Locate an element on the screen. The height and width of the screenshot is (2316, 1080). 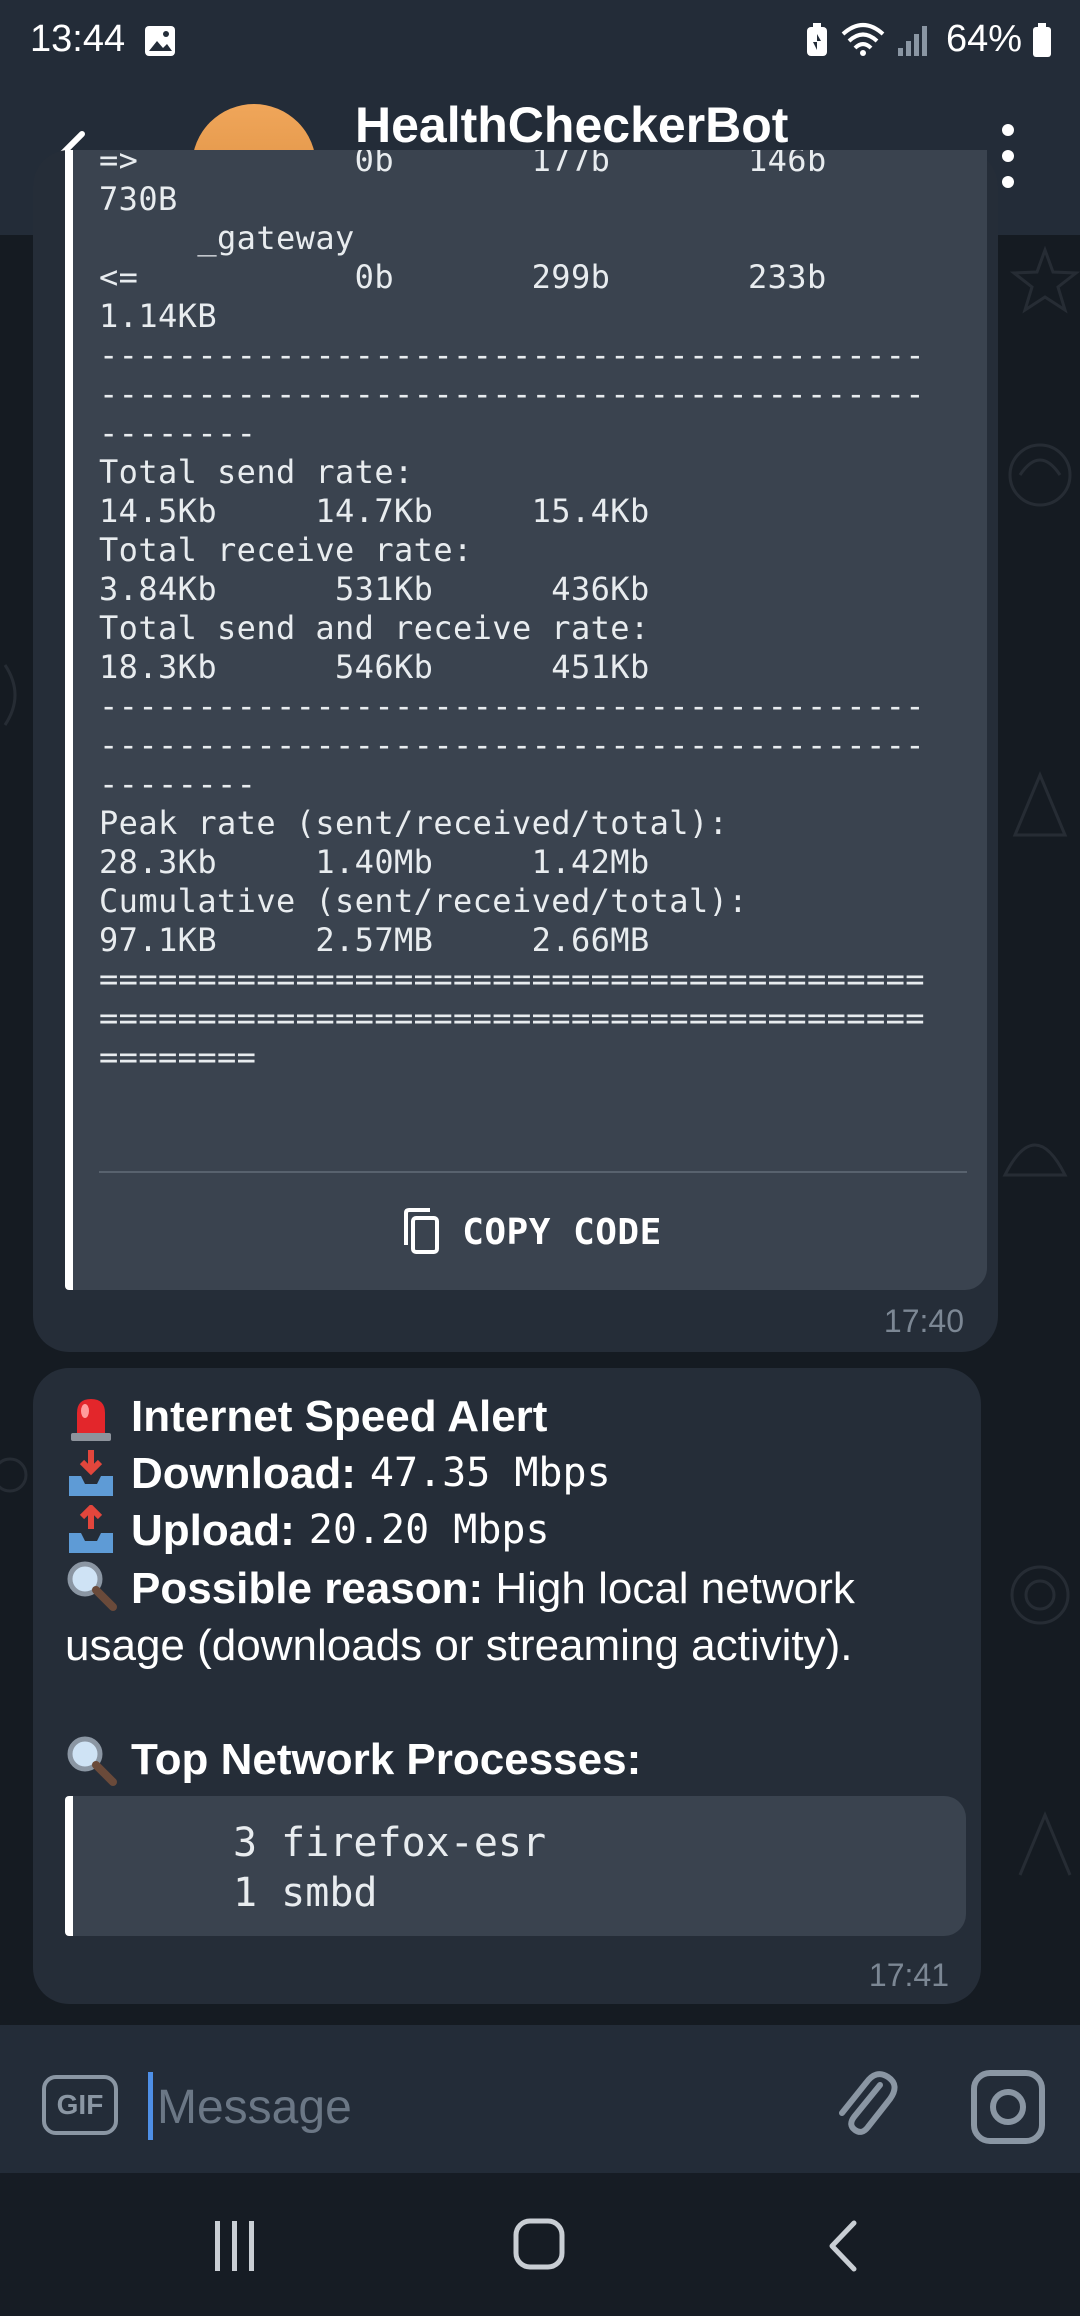
processes-code-block: 3 firefox-esr 1 smbd is located at coordinates (515, 1866).